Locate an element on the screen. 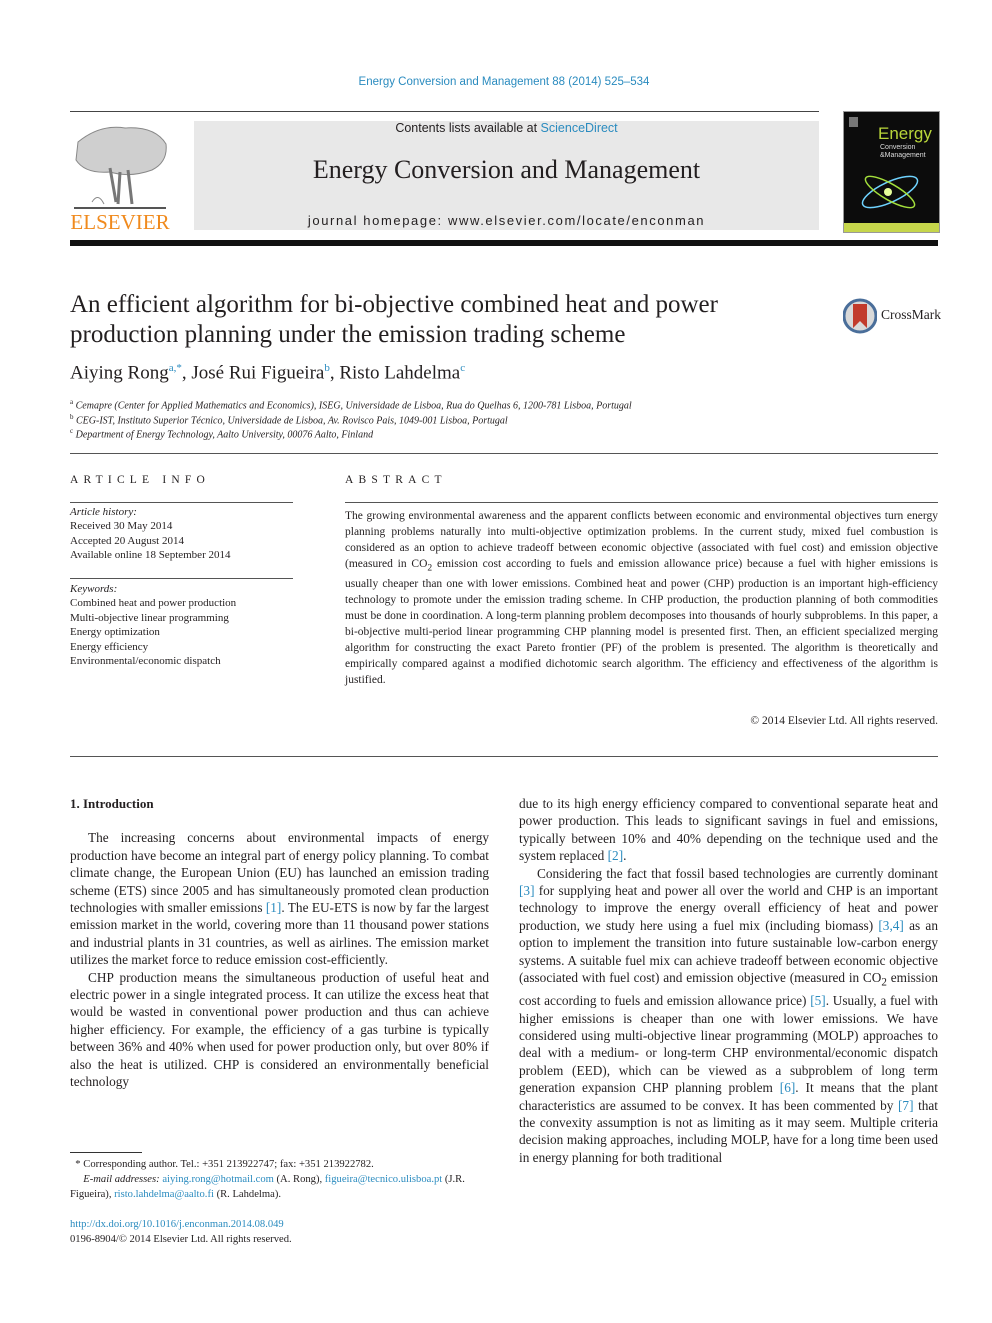 The image size is (992, 1323). sciencedirect-link: ScienceDirect is located at coordinates (579, 128).